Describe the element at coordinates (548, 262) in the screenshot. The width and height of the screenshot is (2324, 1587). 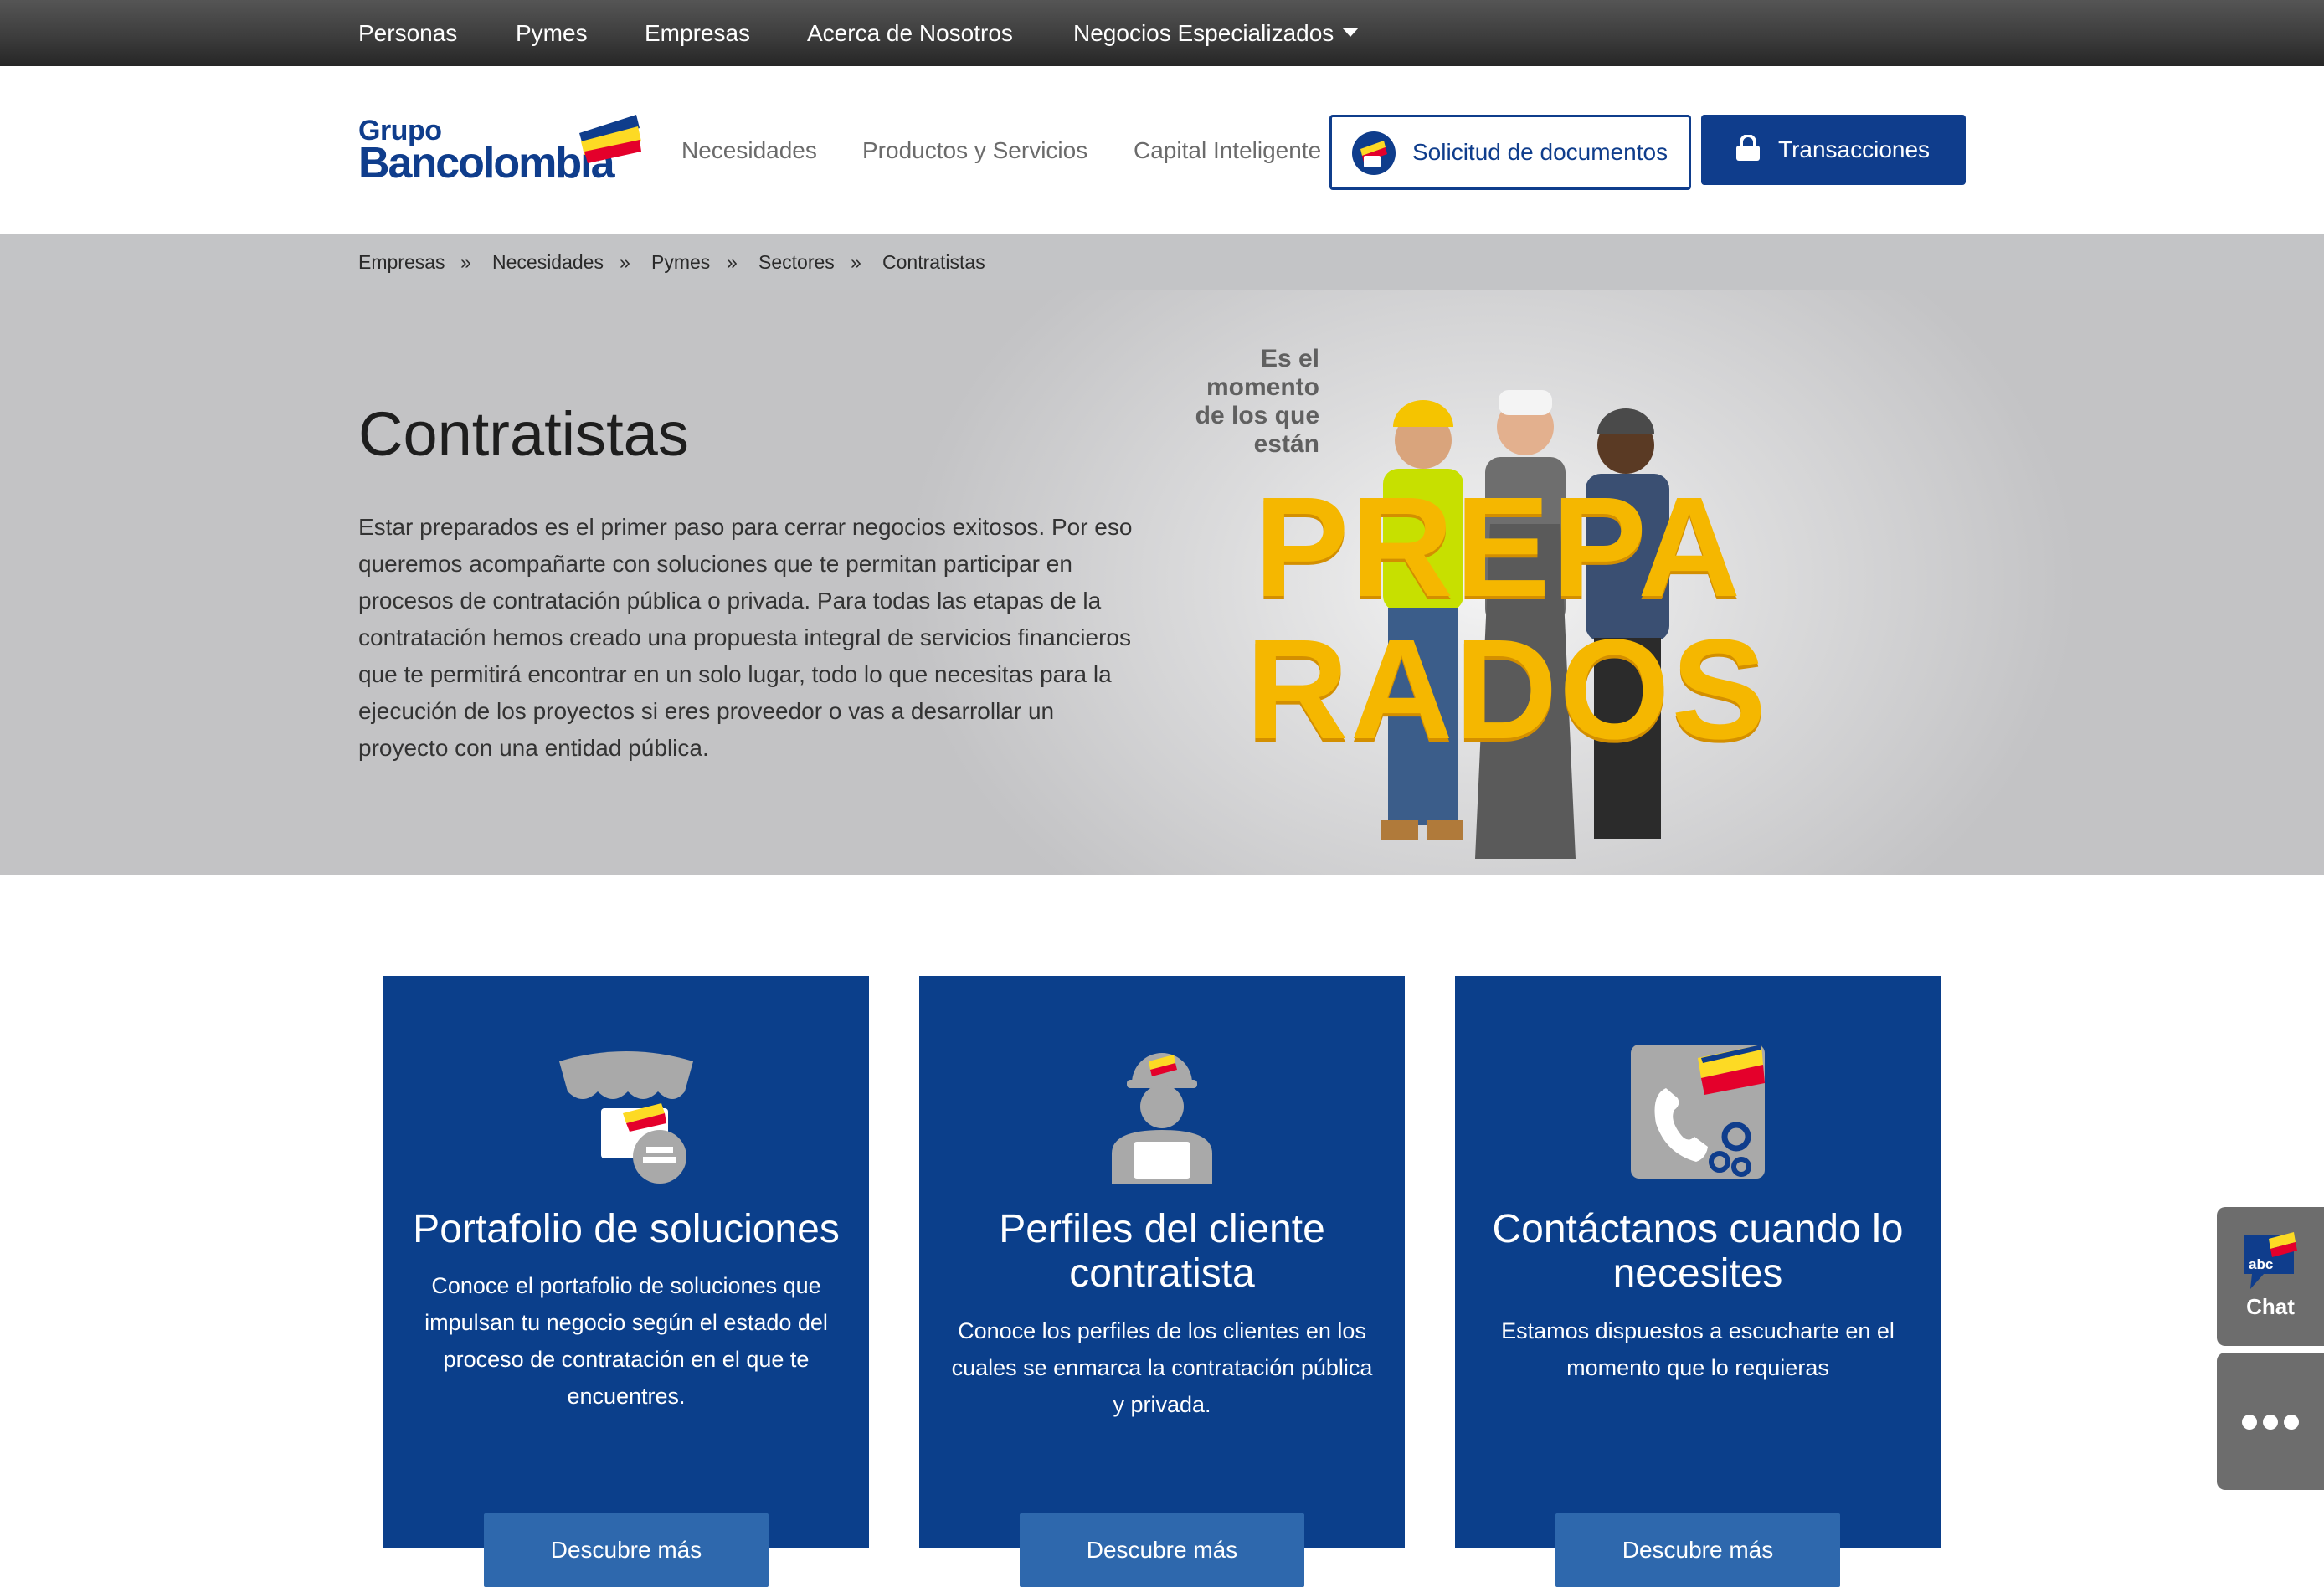
I see `breadcrumb-necesidades: Necesidades` at that location.